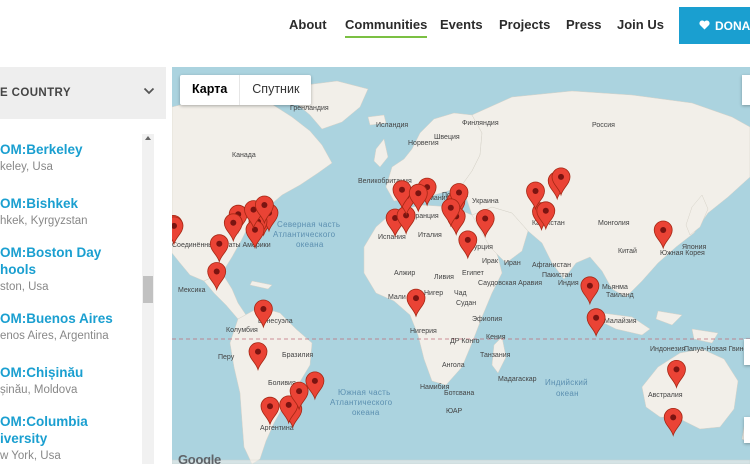 This screenshot has width=750, height=464. I want to click on map-place-label: Кения, so click(496, 337).